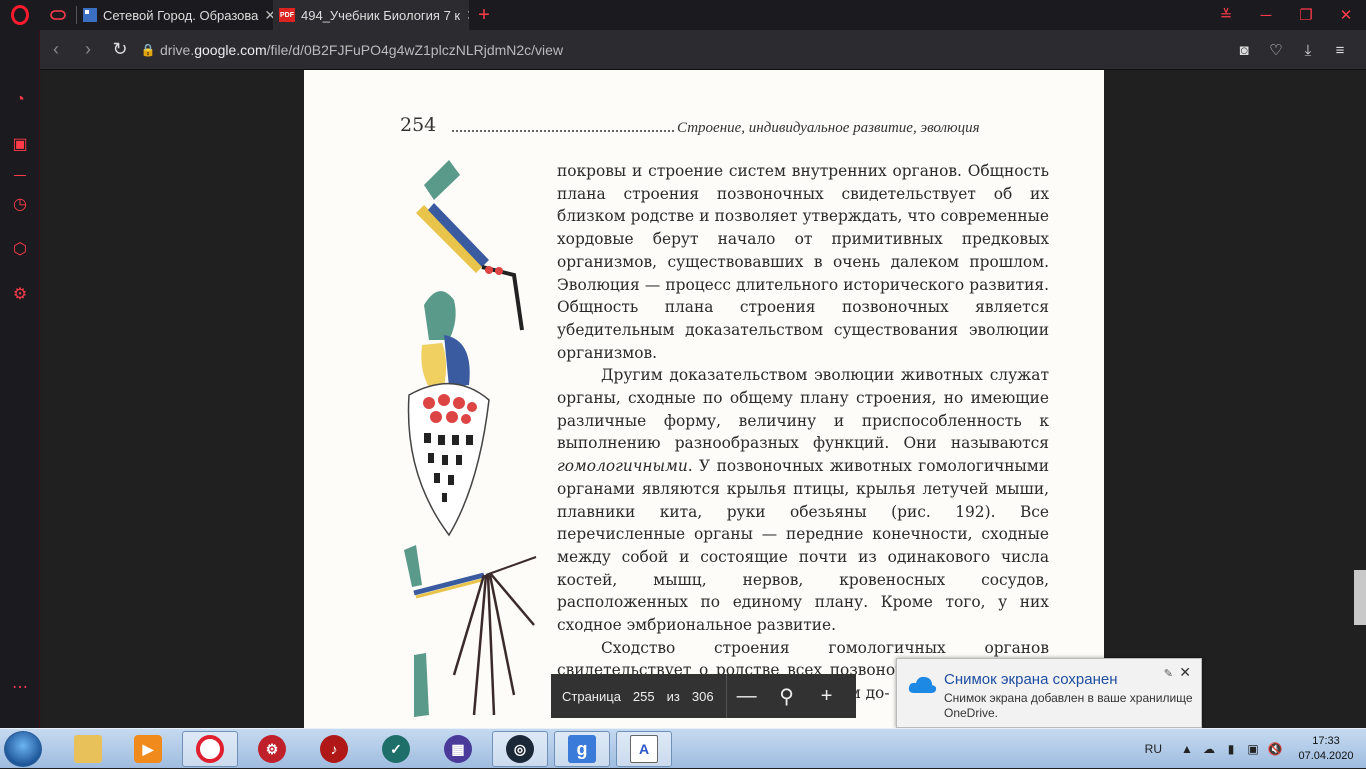 This screenshot has height=769, width=1366. What do you see at coordinates (470, 438) in the screenshot?
I see `homologous-limbs-illustration` at bounding box center [470, 438].